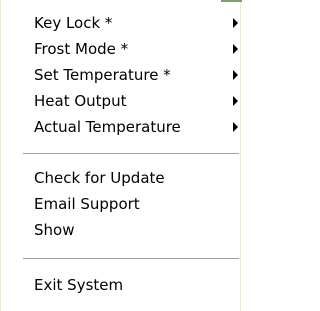 The width and height of the screenshot is (320, 311). What do you see at coordinates (80, 101) in the screenshot?
I see `menu-item-label: Heat Output` at bounding box center [80, 101].